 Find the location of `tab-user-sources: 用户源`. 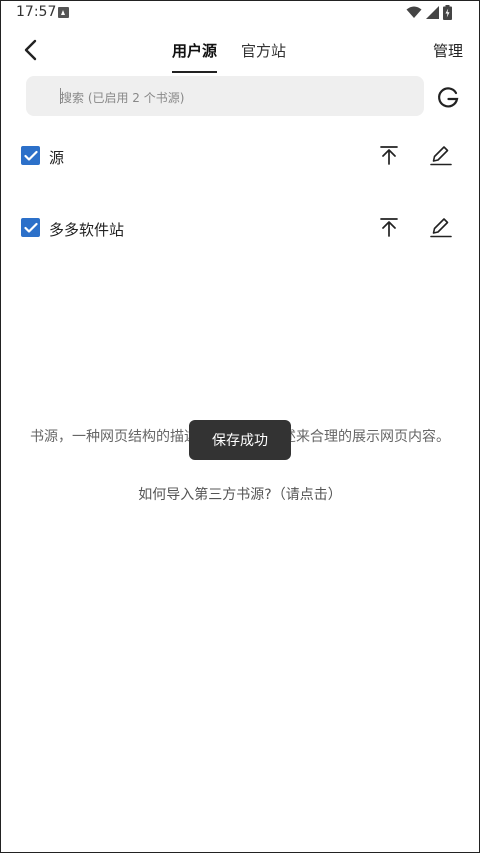

tab-user-sources: 用户源 is located at coordinates (195, 50).